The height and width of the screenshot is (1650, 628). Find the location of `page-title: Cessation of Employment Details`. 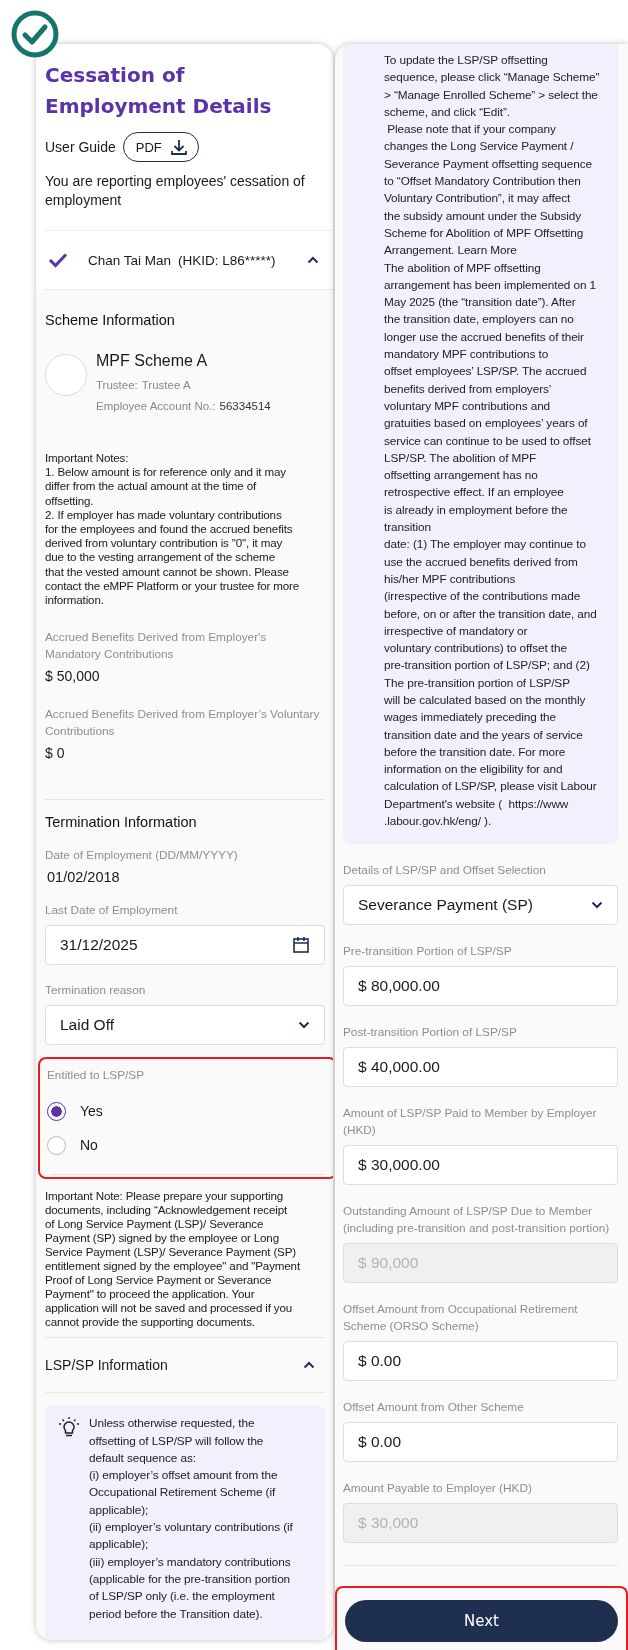

page-title: Cessation of Employment Details is located at coordinates (159, 91).